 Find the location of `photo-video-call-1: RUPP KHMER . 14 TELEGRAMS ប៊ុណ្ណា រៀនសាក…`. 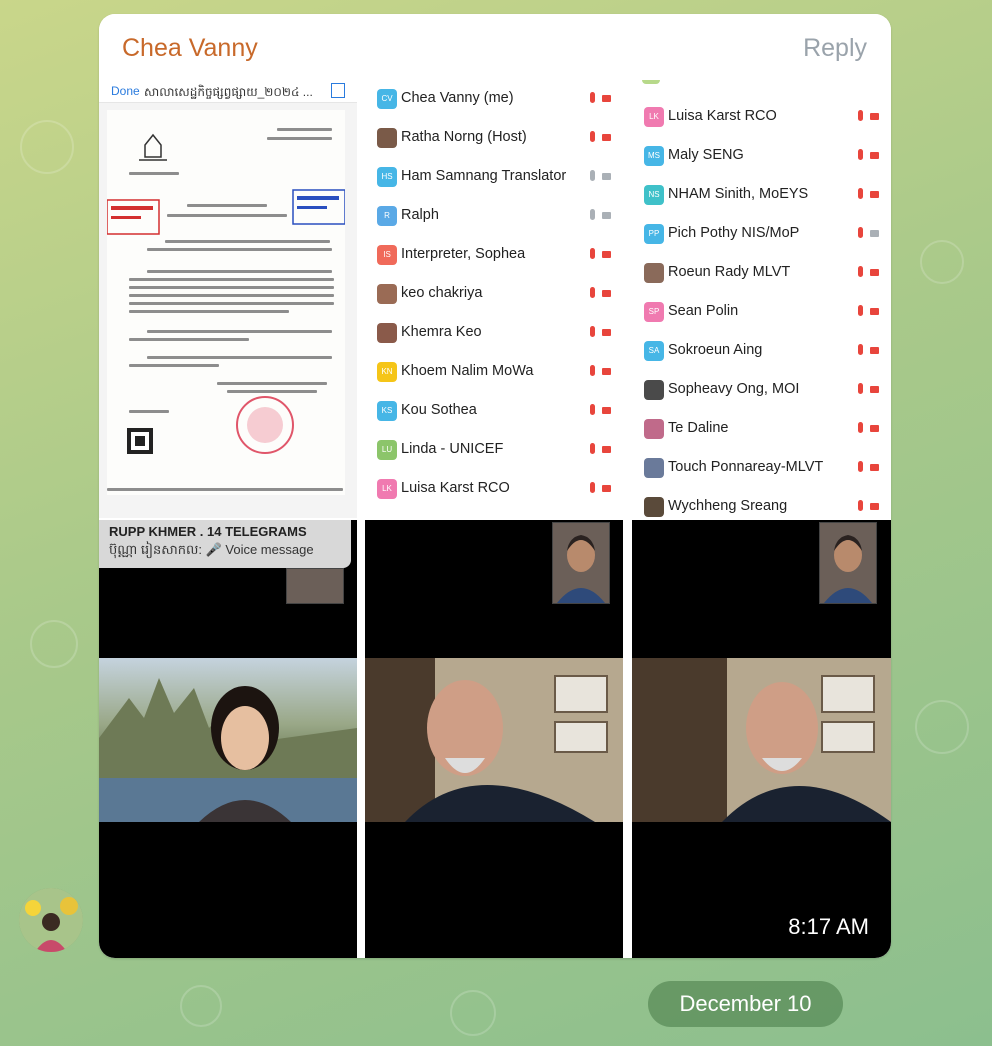

photo-video-call-1: RUPP KHMER . 14 TELEGRAMS ប៊ុណ្ណា រៀនសាក… is located at coordinates (228, 739).